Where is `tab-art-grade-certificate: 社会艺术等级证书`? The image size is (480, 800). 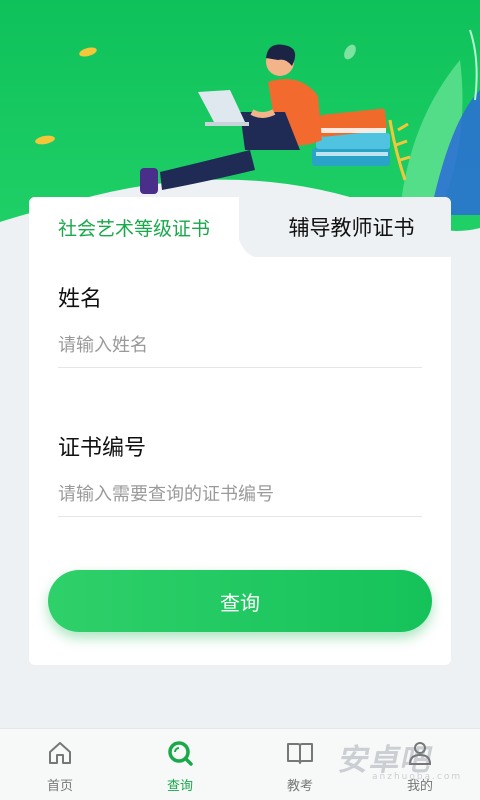
tab-art-grade-certificate: 社会艺术等级证书 is located at coordinates (134, 227).